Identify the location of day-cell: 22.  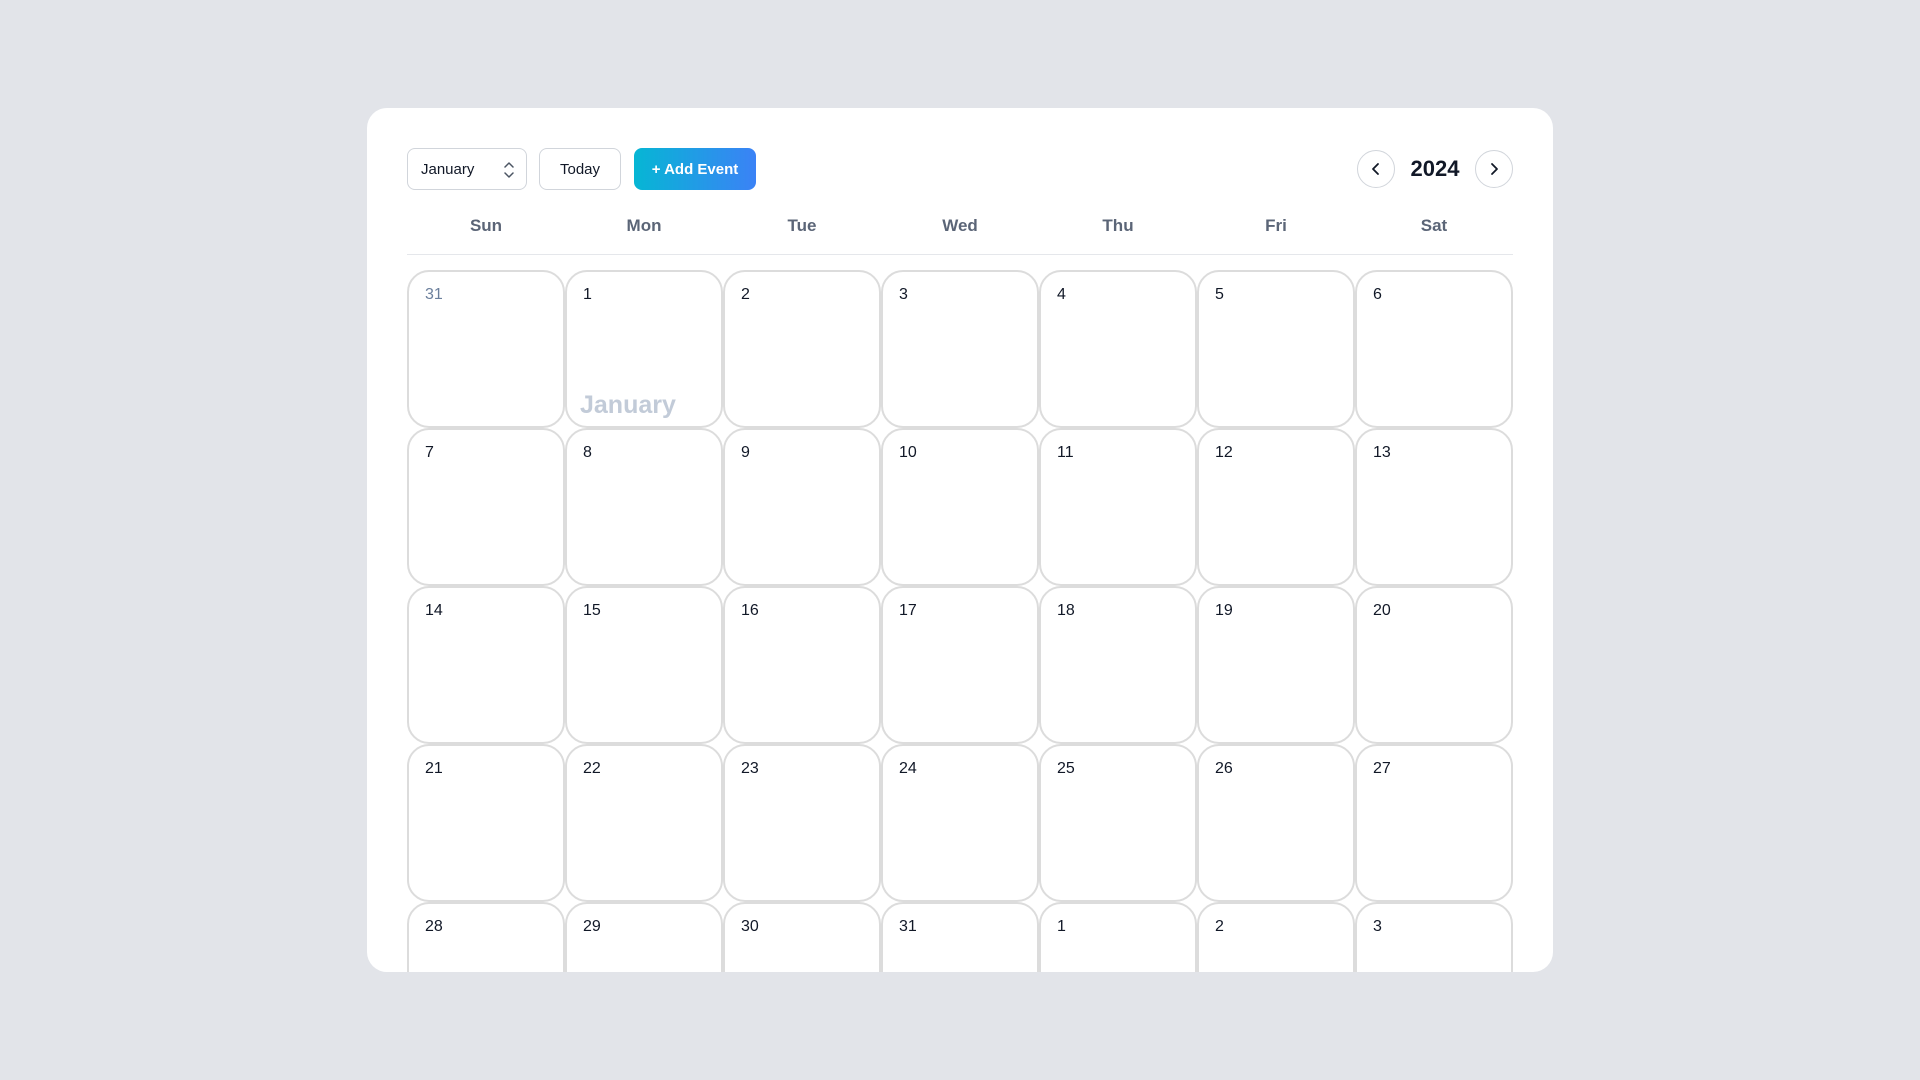
(644, 823).